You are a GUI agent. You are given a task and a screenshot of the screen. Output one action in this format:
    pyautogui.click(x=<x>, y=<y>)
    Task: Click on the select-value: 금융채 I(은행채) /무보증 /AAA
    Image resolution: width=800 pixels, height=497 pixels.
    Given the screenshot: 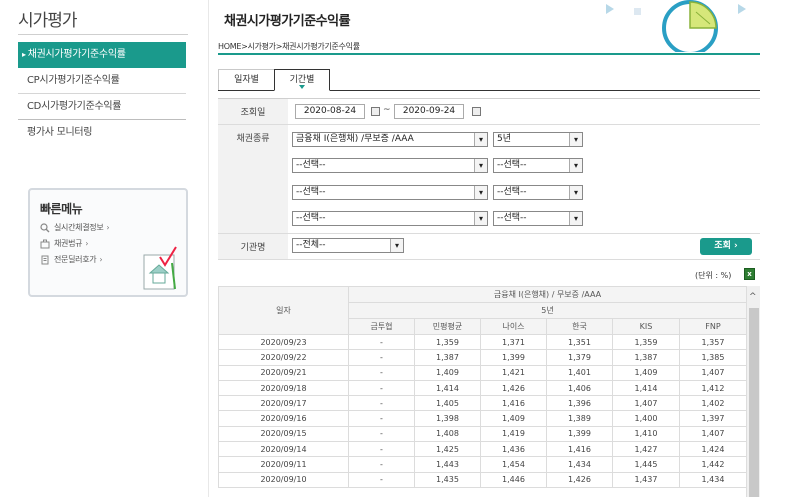 What is the action you would take?
    pyautogui.click(x=355, y=139)
    